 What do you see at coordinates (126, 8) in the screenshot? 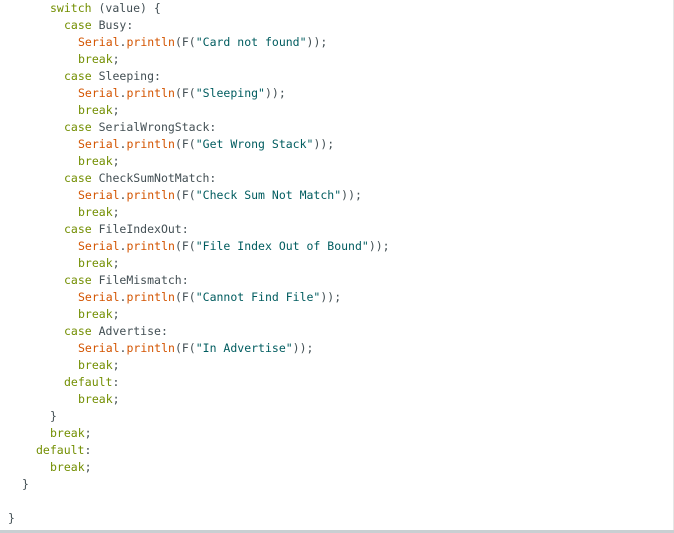
I see `code-token: (value) {` at bounding box center [126, 8].